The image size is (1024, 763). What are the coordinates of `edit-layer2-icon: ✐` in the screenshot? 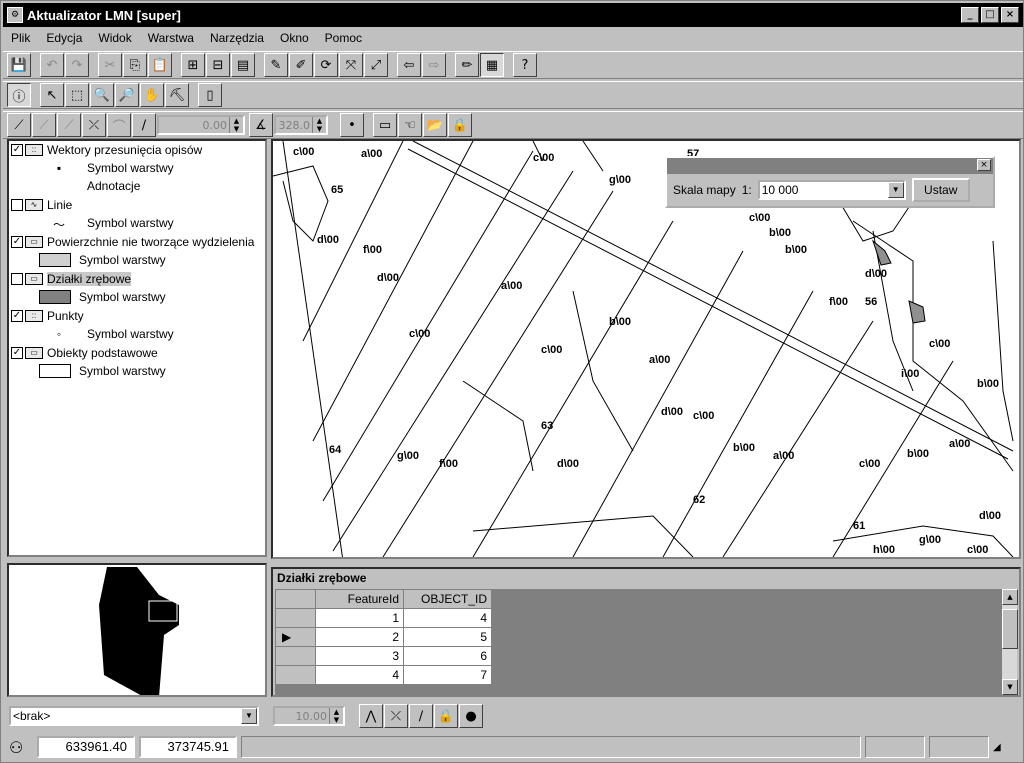 It's located at (301, 65).